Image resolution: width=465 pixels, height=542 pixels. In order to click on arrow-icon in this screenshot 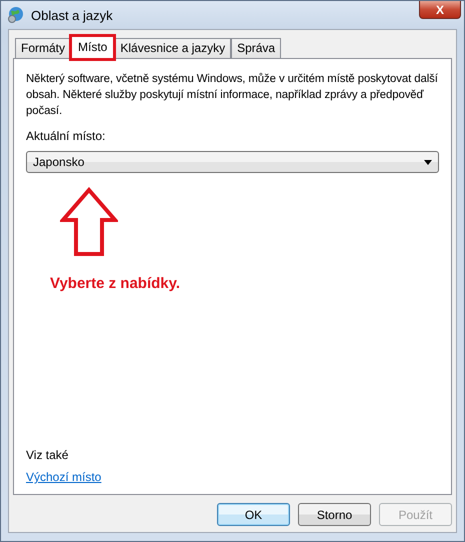, I will do `click(89, 222)`.